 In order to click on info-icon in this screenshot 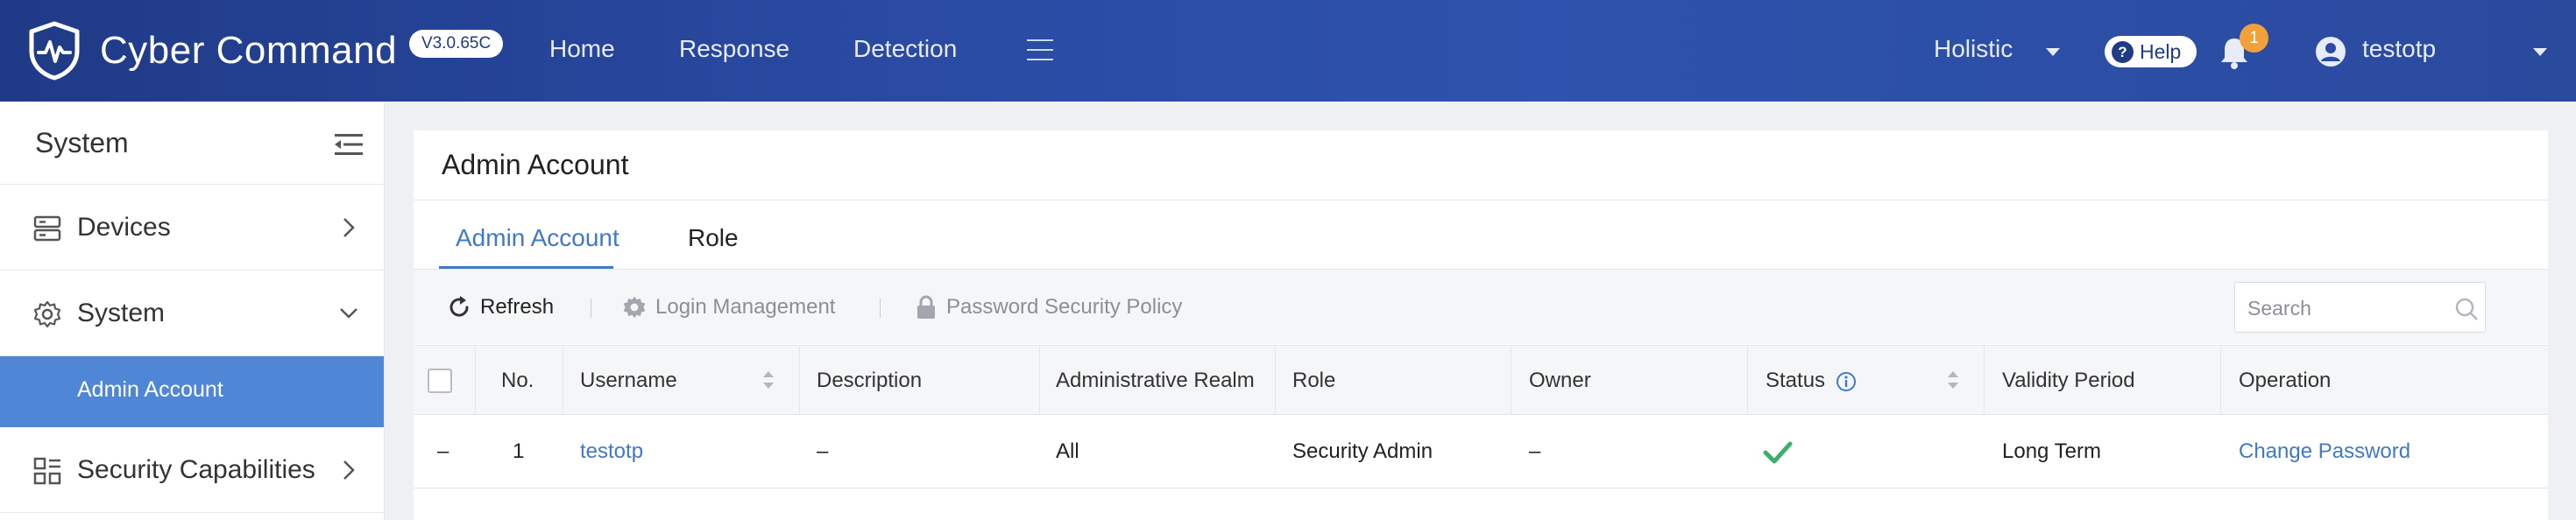, I will do `click(1846, 381)`.